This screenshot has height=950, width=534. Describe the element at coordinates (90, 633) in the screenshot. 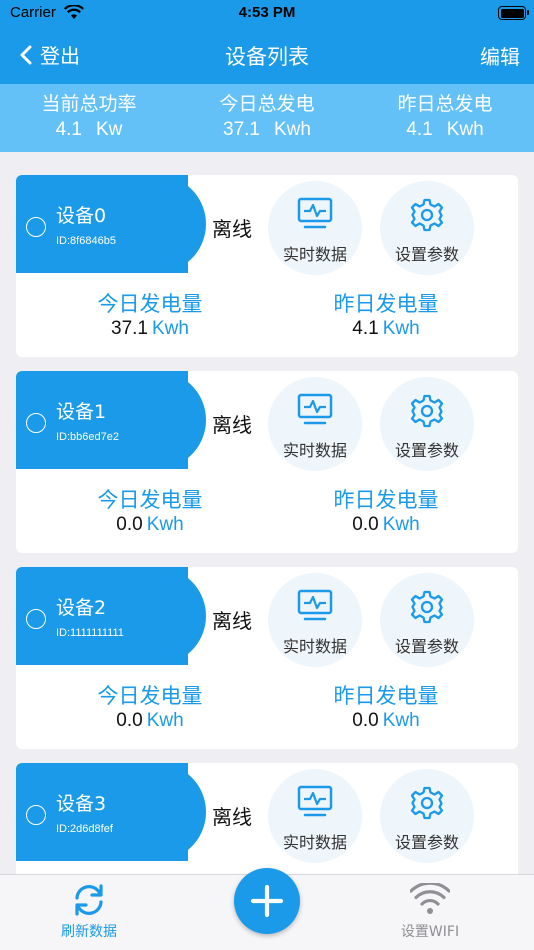

I see `device-id: ID:1111111111` at that location.